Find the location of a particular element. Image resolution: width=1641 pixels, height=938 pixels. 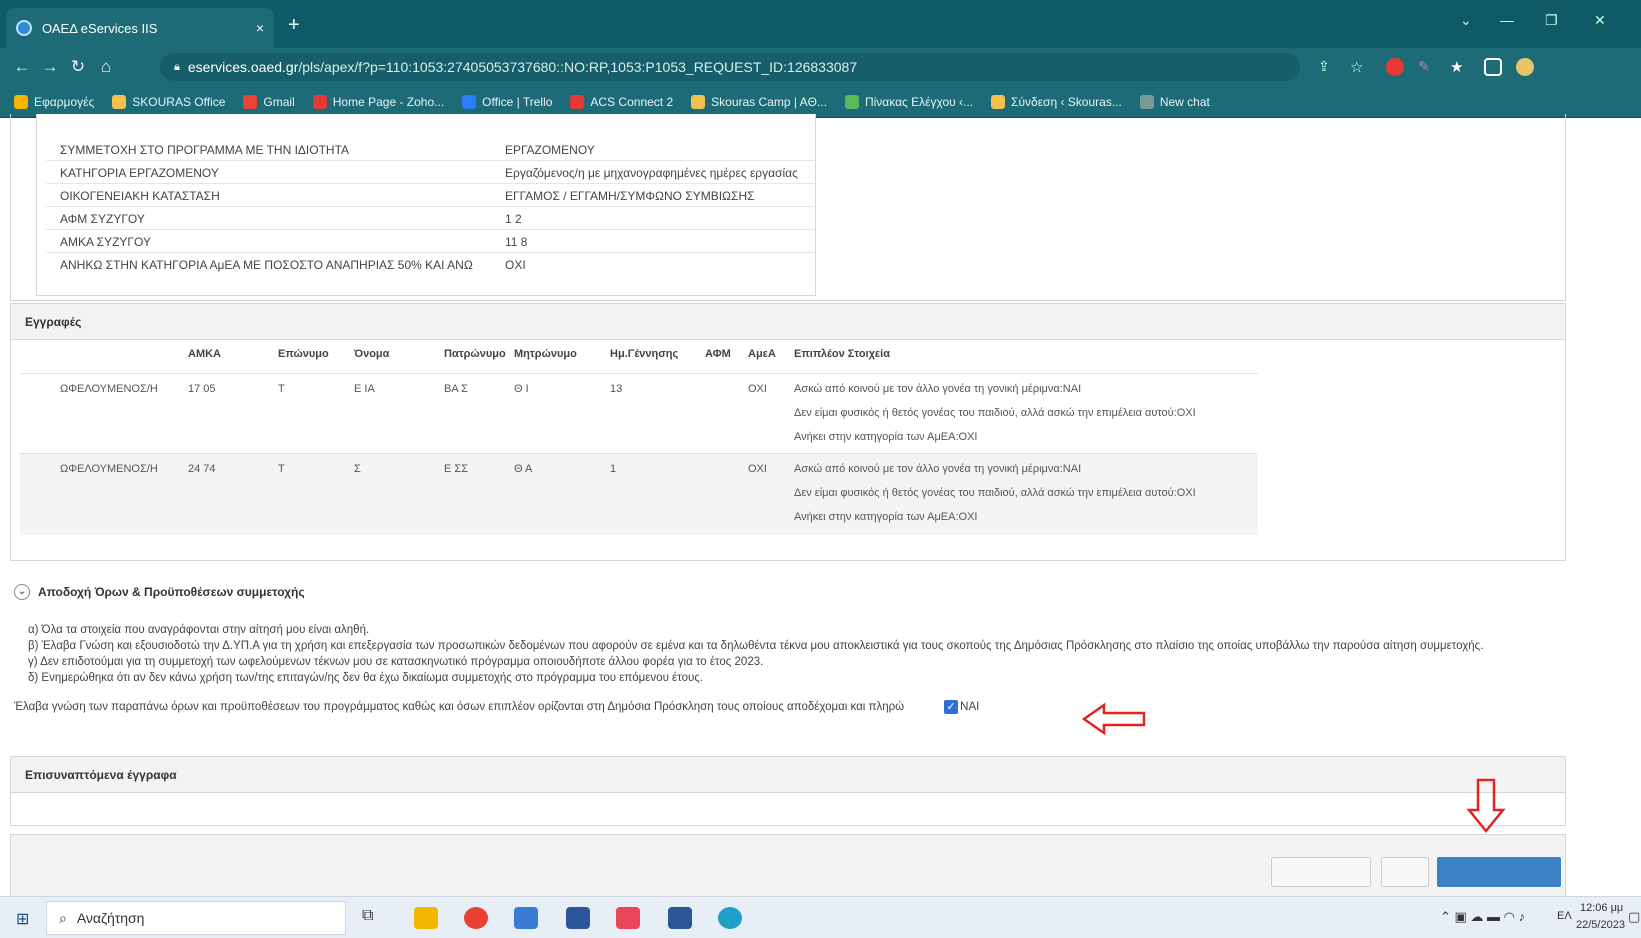

anydesk-icon is located at coordinates (628, 918).